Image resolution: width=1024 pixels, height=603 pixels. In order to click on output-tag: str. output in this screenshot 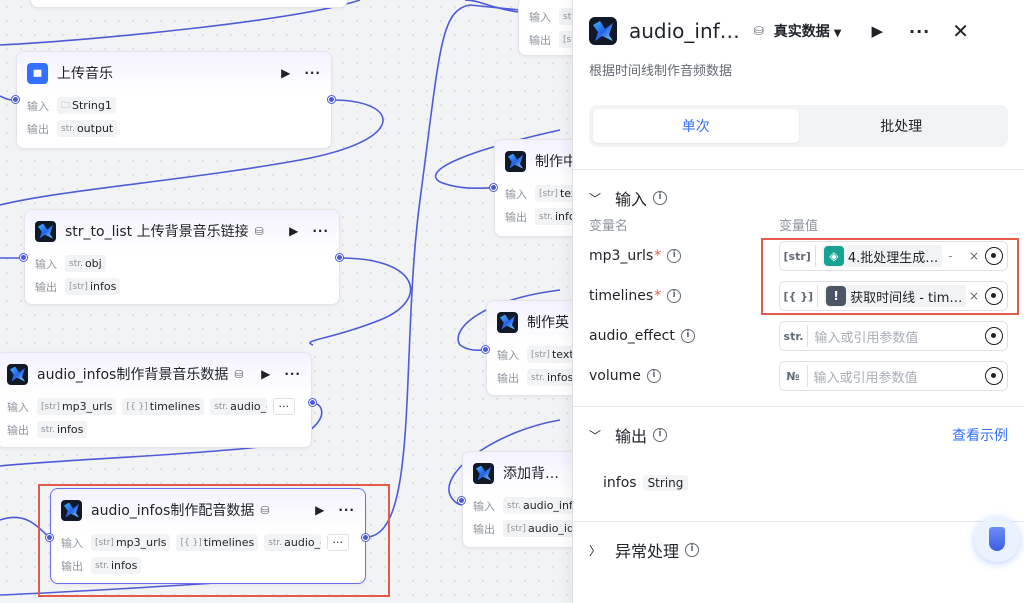, I will do `click(87, 128)`.